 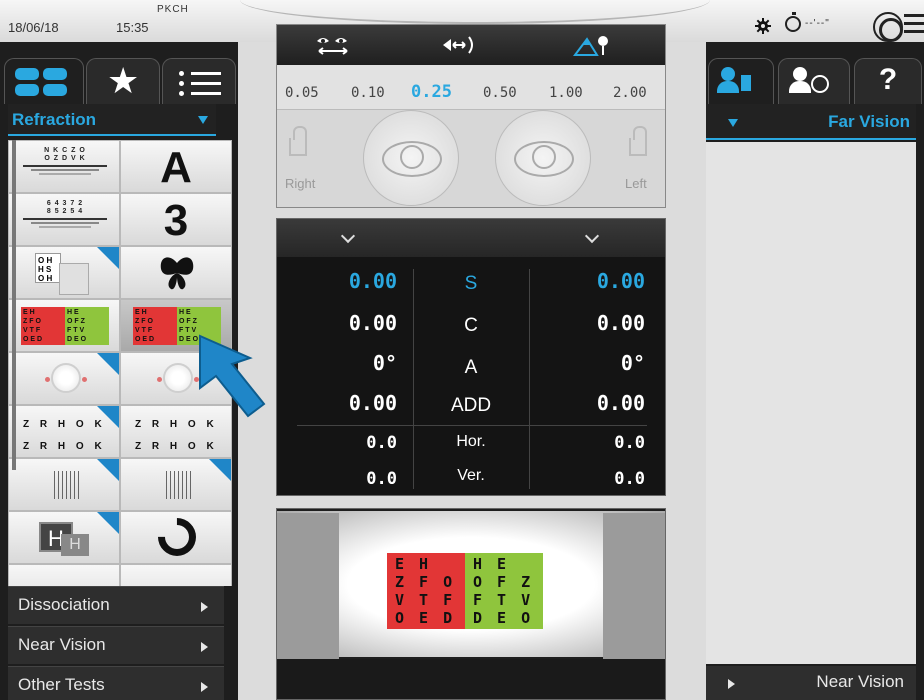 What do you see at coordinates (176, 272) in the screenshot?
I see `chart-butterfly-cell` at bounding box center [176, 272].